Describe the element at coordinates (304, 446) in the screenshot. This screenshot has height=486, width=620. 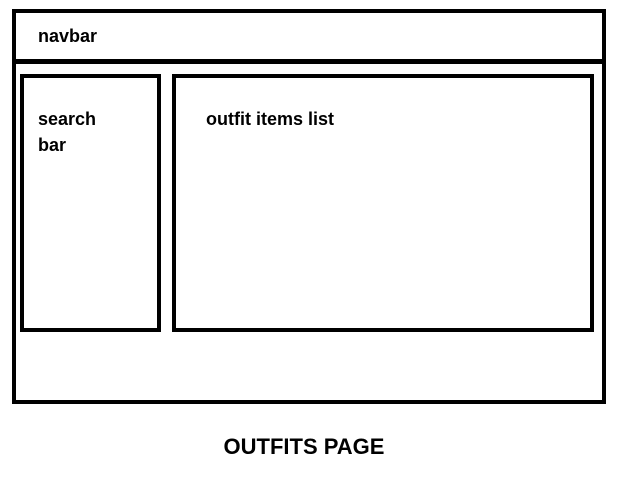
I see `page-caption: OUTFITS PAGE` at that location.